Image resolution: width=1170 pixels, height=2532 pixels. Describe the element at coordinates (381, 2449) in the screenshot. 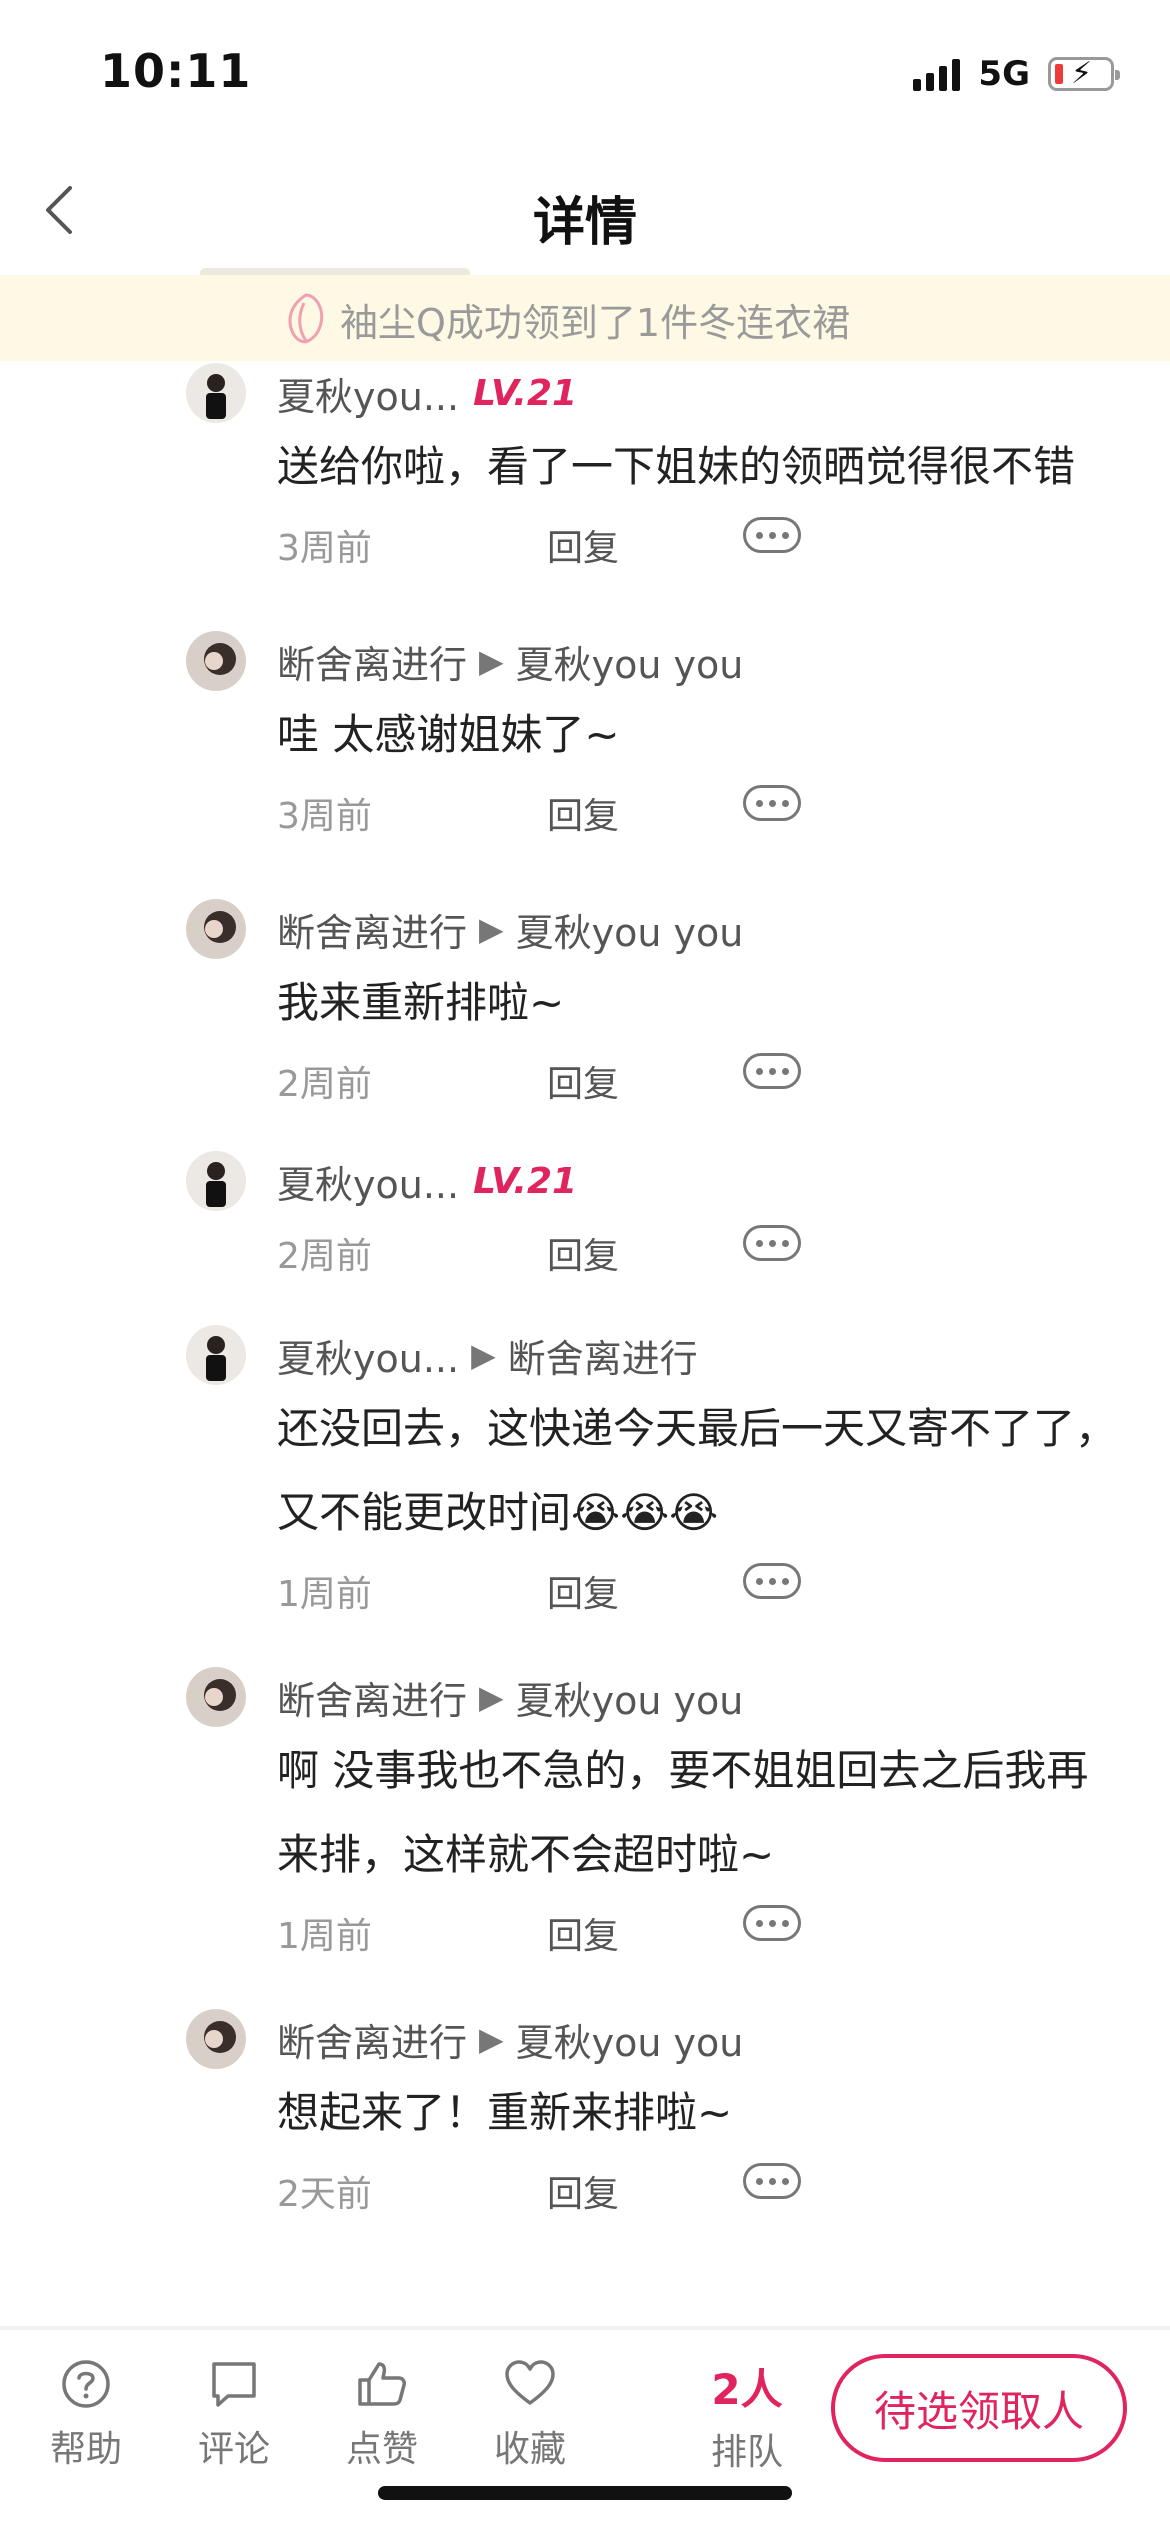

I see `like-label: 点赞` at that location.